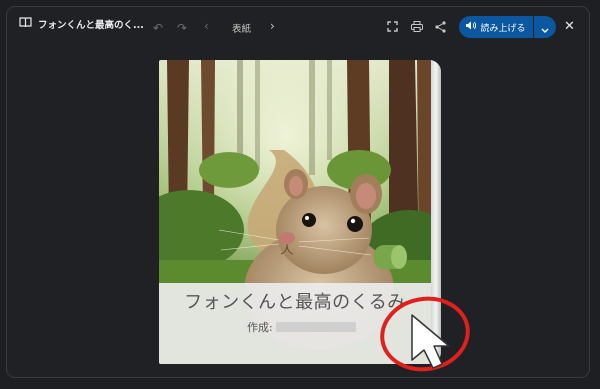 This screenshot has height=389, width=600. What do you see at coordinates (471, 27) in the screenshot?
I see `speaker-icon` at bounding box center [471, 27].